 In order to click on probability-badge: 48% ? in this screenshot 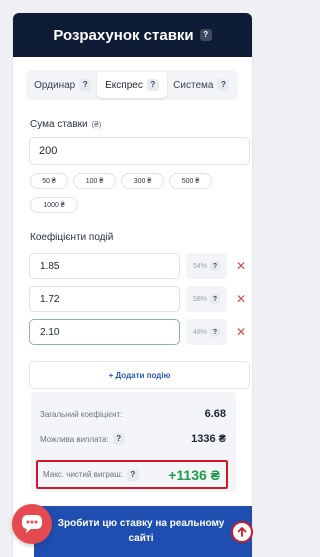, I will do `click(206, 332)`.